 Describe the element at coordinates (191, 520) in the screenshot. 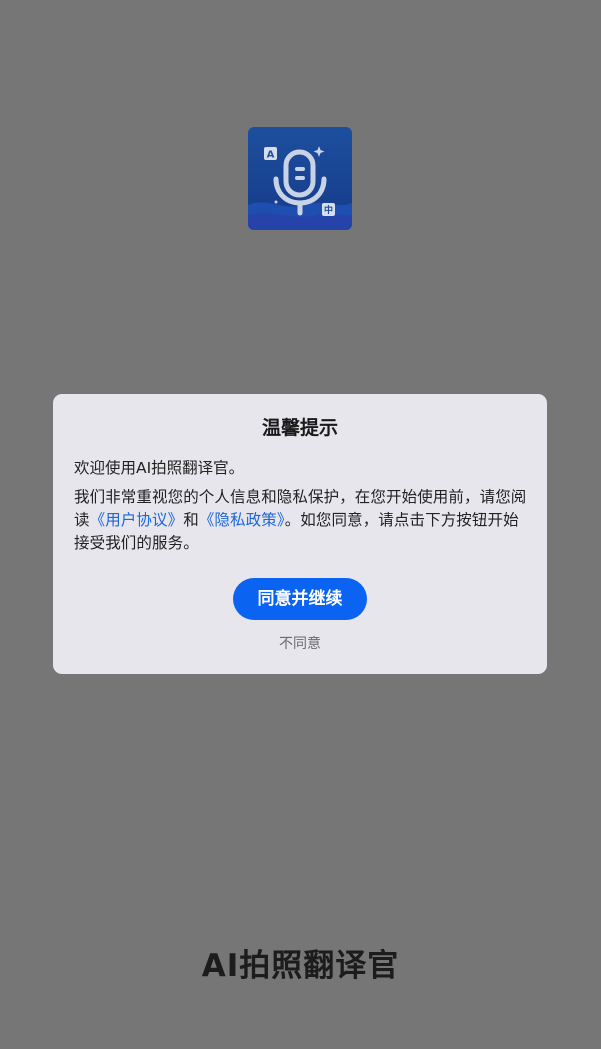

I see `notice-connector: 和` at that location.